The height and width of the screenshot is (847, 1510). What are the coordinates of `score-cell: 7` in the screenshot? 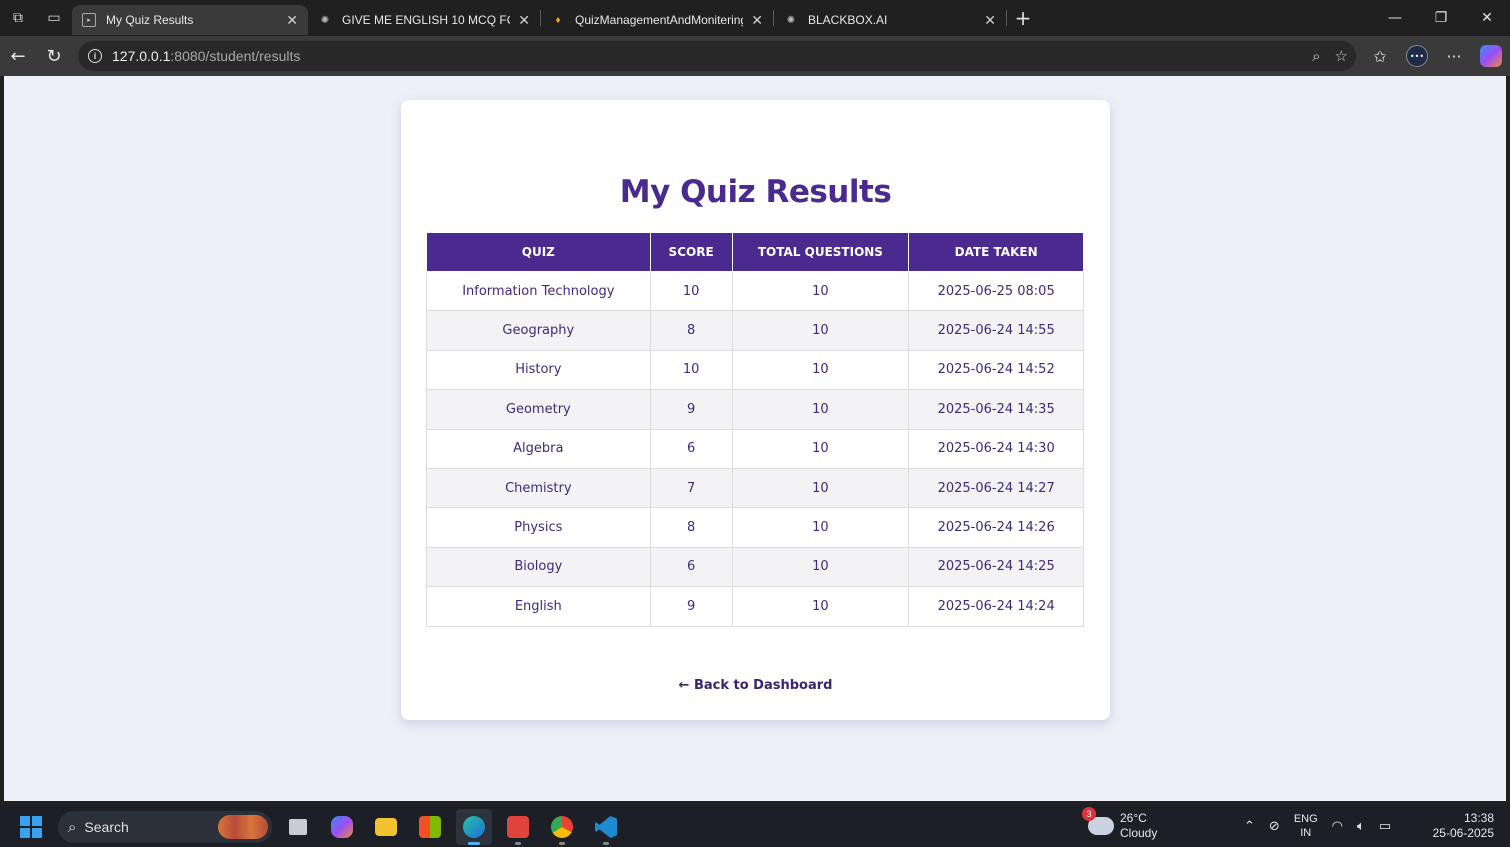 It's located at (691, 488).